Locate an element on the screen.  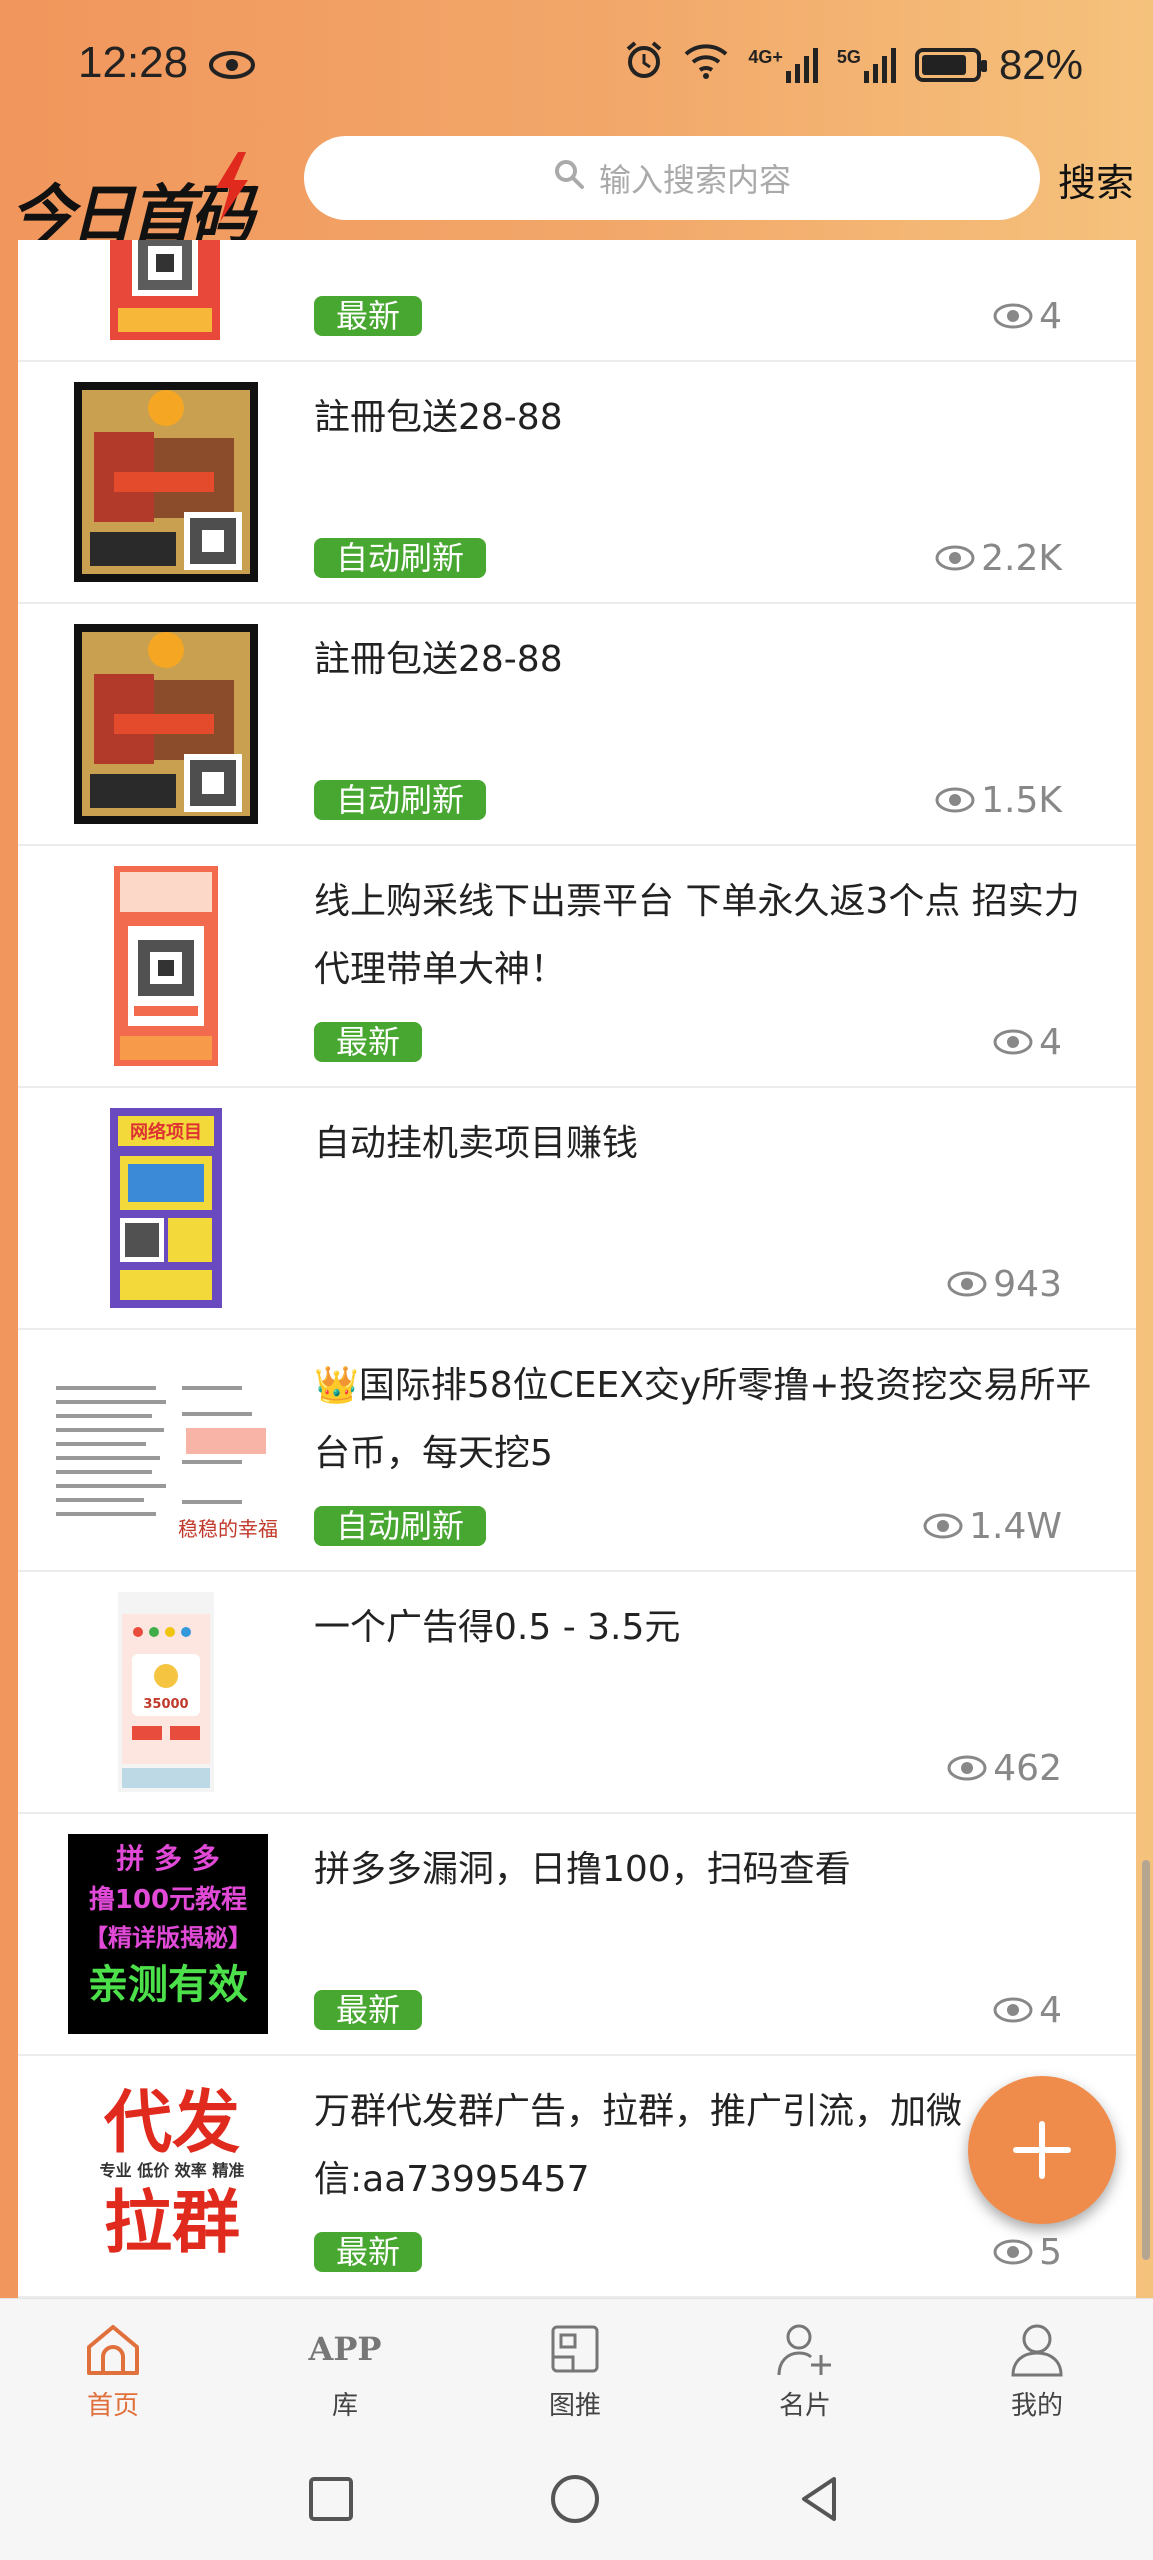
doc-watermark: 稳稳的幸福 is located at coordinates (228, 1529).